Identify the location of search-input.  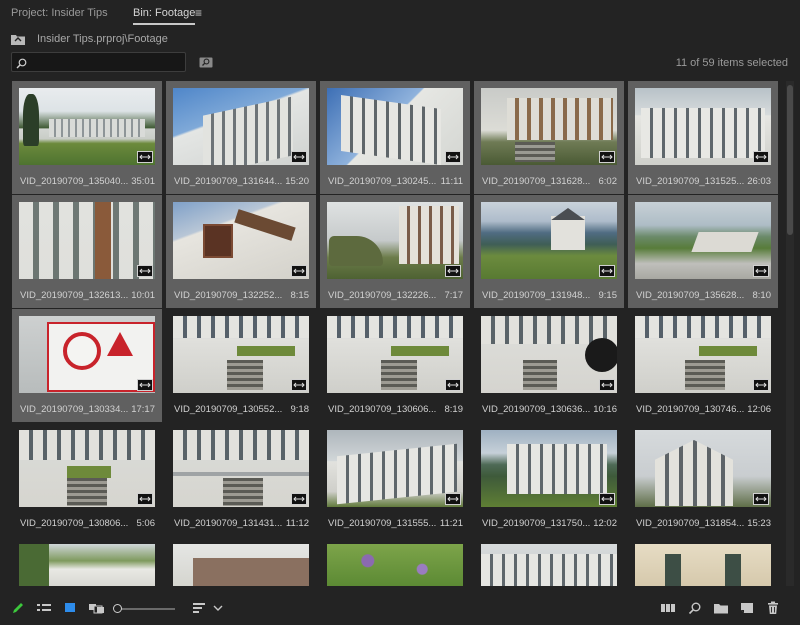
(106, 62).